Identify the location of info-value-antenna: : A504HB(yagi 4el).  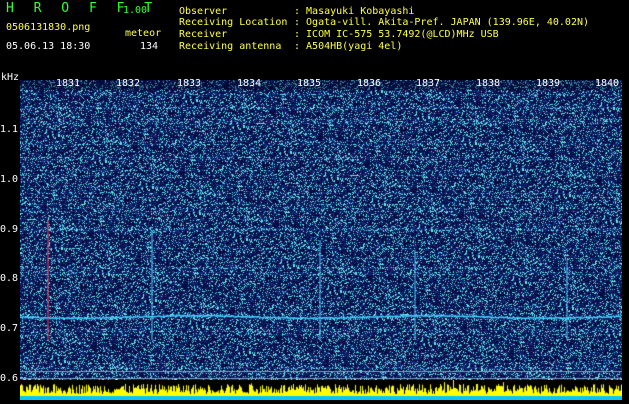
(348, 46).